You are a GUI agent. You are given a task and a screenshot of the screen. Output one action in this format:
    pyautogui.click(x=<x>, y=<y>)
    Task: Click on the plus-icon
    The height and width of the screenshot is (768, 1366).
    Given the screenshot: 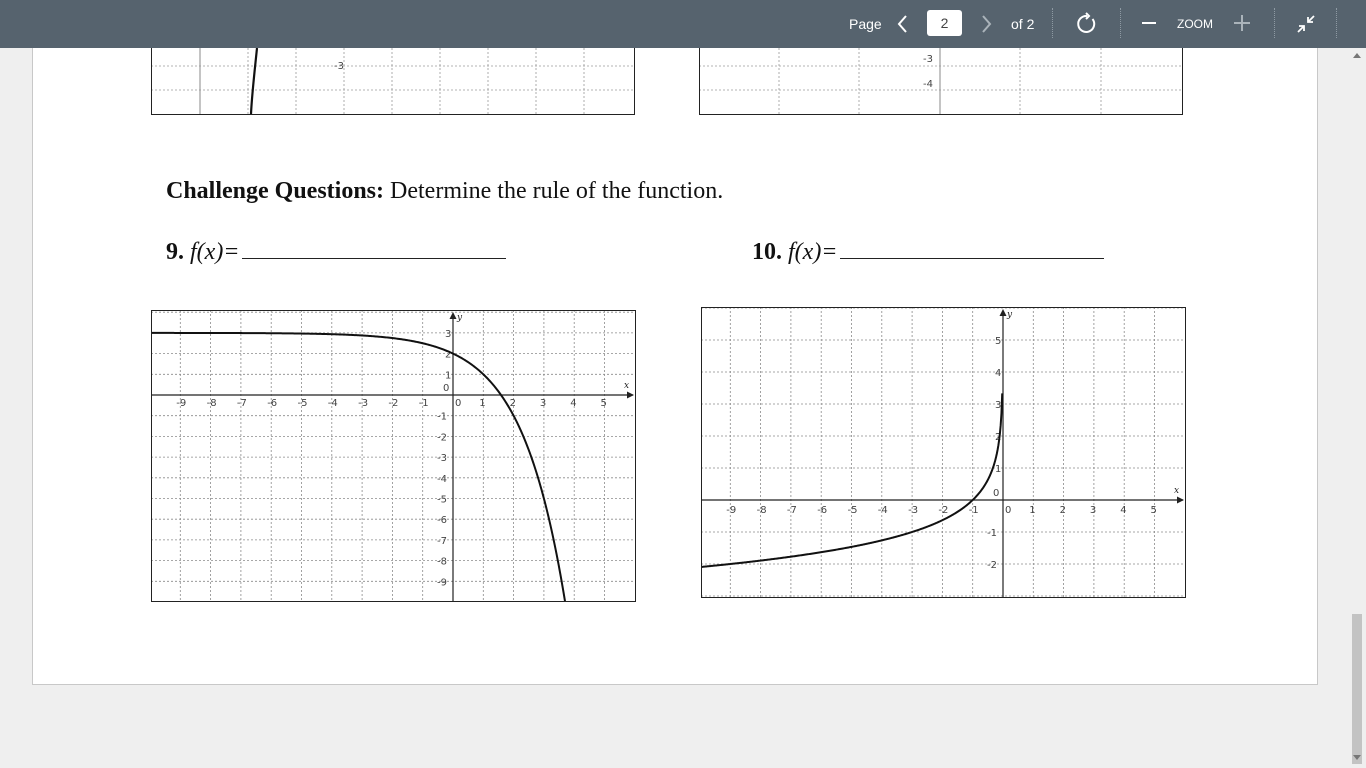 What is the action you would take?
    pyautogui.click(x=1242, y=25)
    